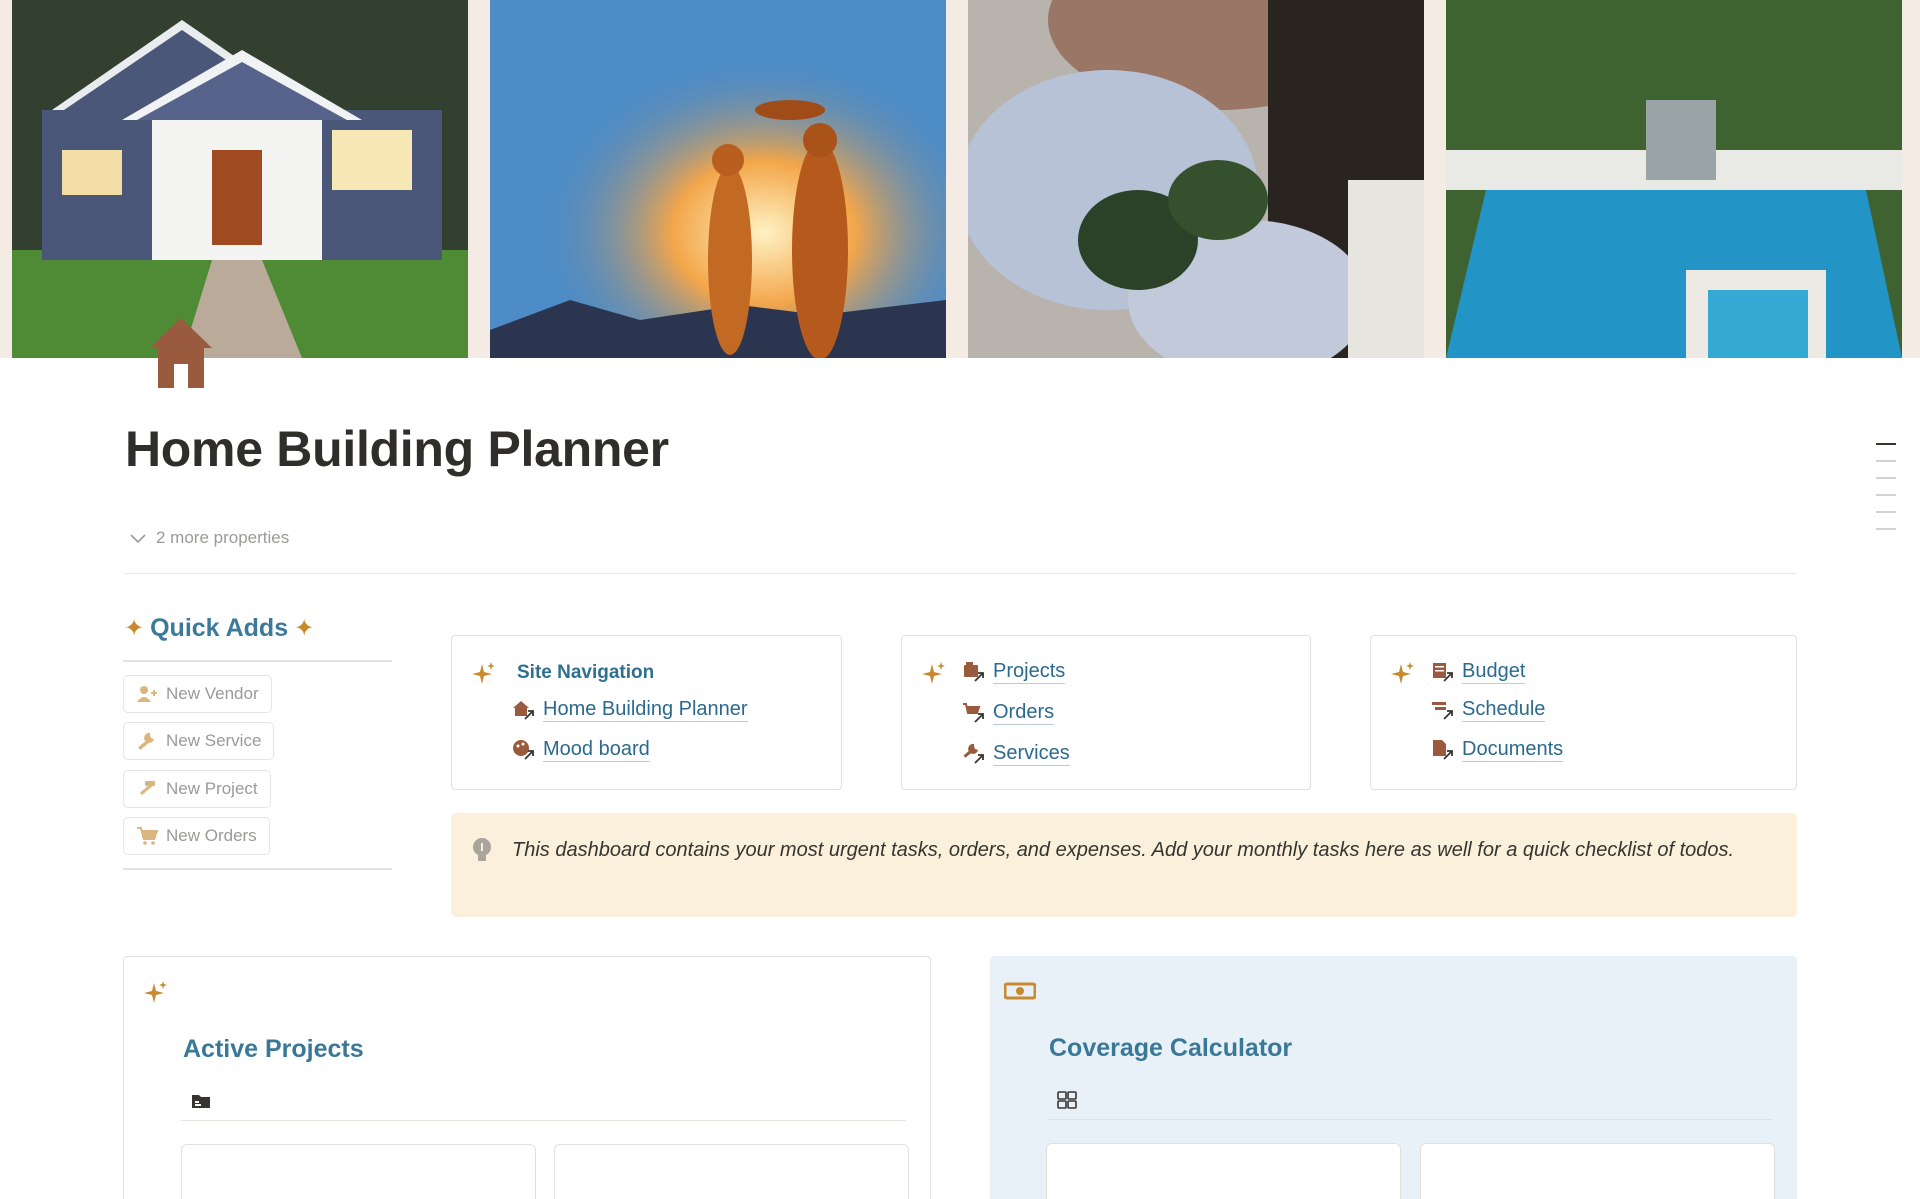 The height and width of the screenshot is (1199, 1920). What do you see at coordinates (1494, 672) in the screenshot?
I see `nav-link-label: Budget` at bounding box center [1494, 672].